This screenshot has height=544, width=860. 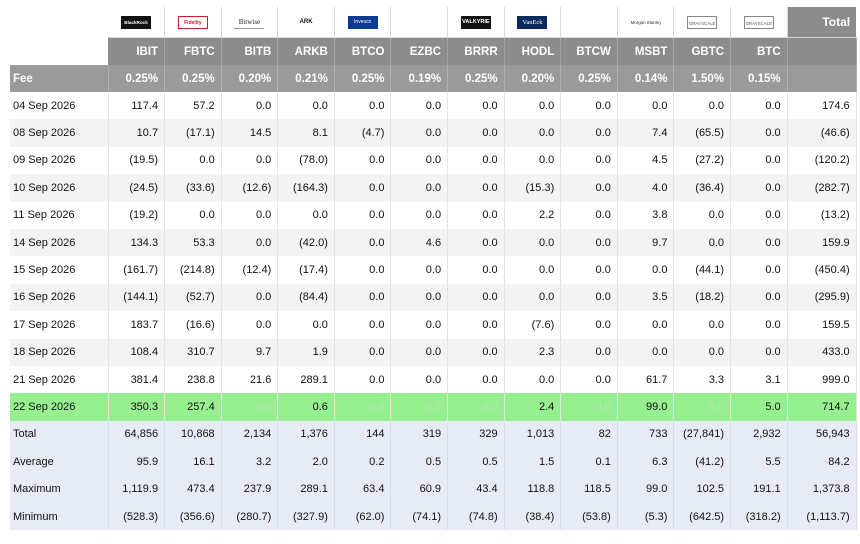 What do you see at coordinates (137, 22) in the screenshot?
I see `issuer-logo-cell: BlackRock` at bounding box center [137, 22].